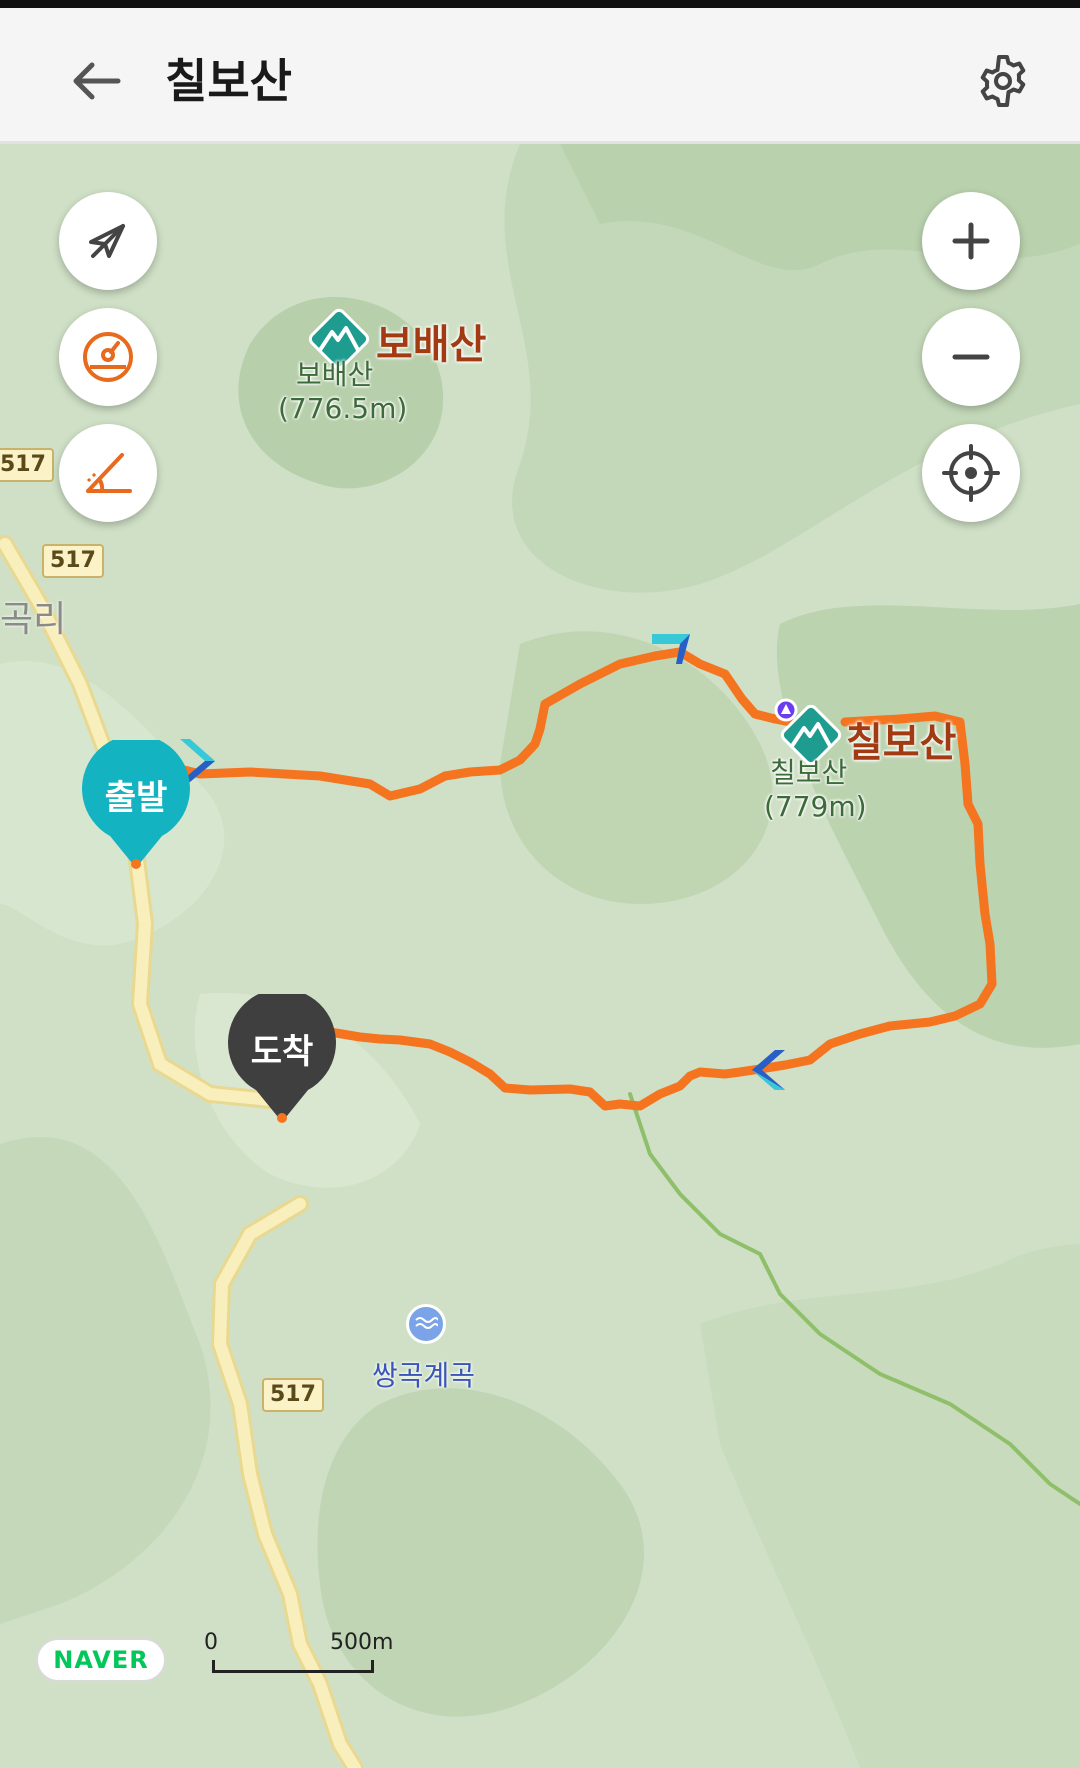 The image size is (1080, 1768). I want to click on zoom-out-icon, so click(971, 357).